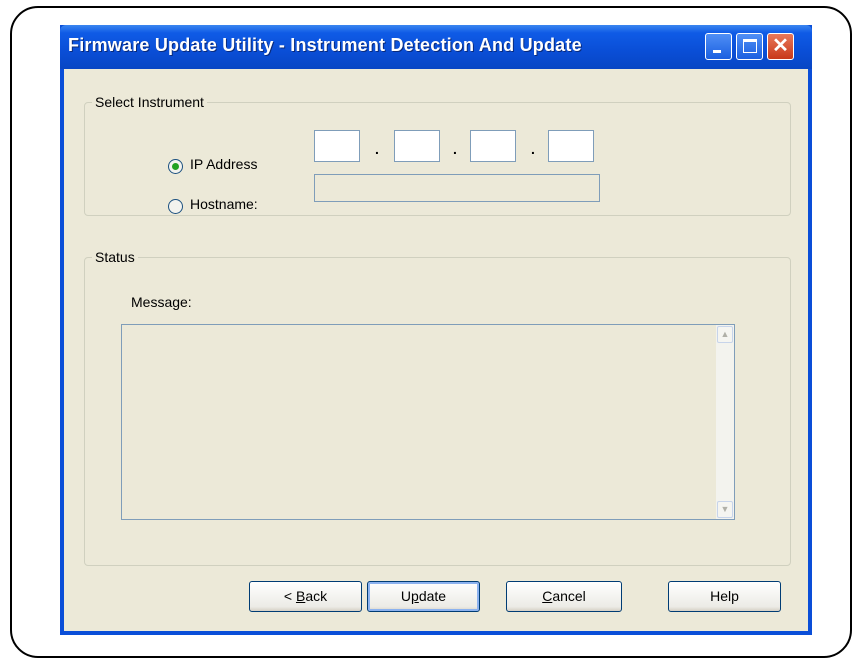  I want to click on scroll-down-icon: ▼, so click(725, 509).